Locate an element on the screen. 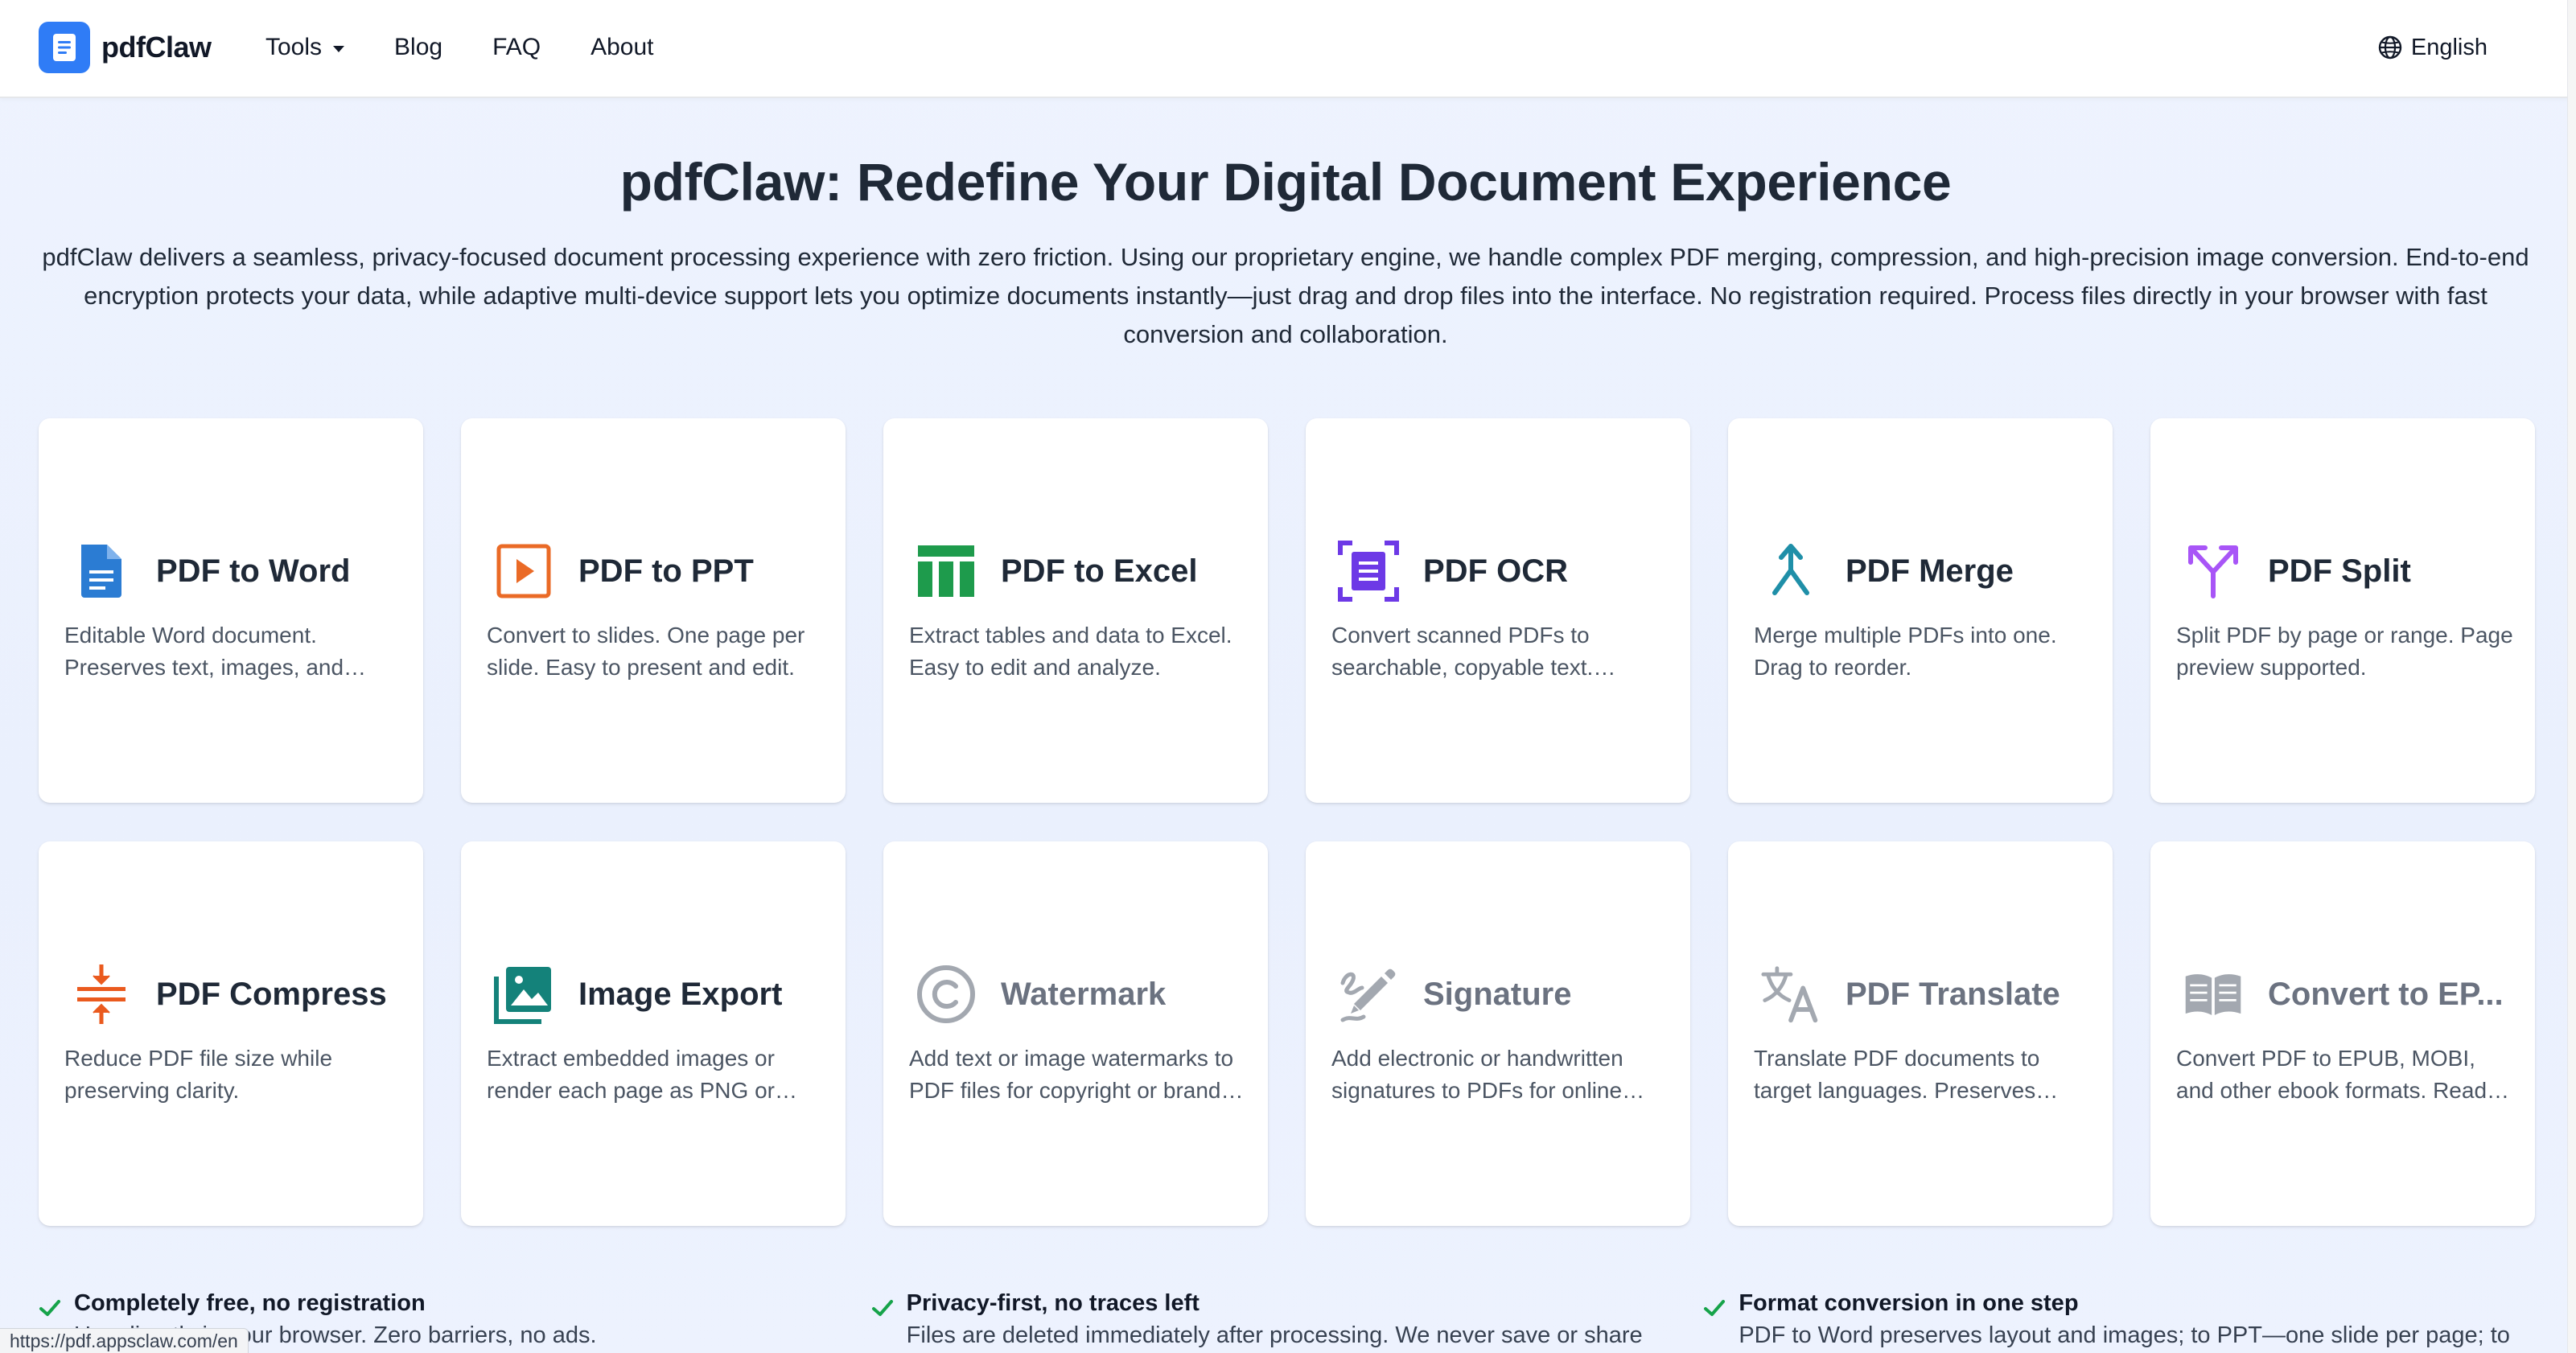 This screenshot has width=2576, height=1353. nav-about-link: About is located at coordinates (622, 47).